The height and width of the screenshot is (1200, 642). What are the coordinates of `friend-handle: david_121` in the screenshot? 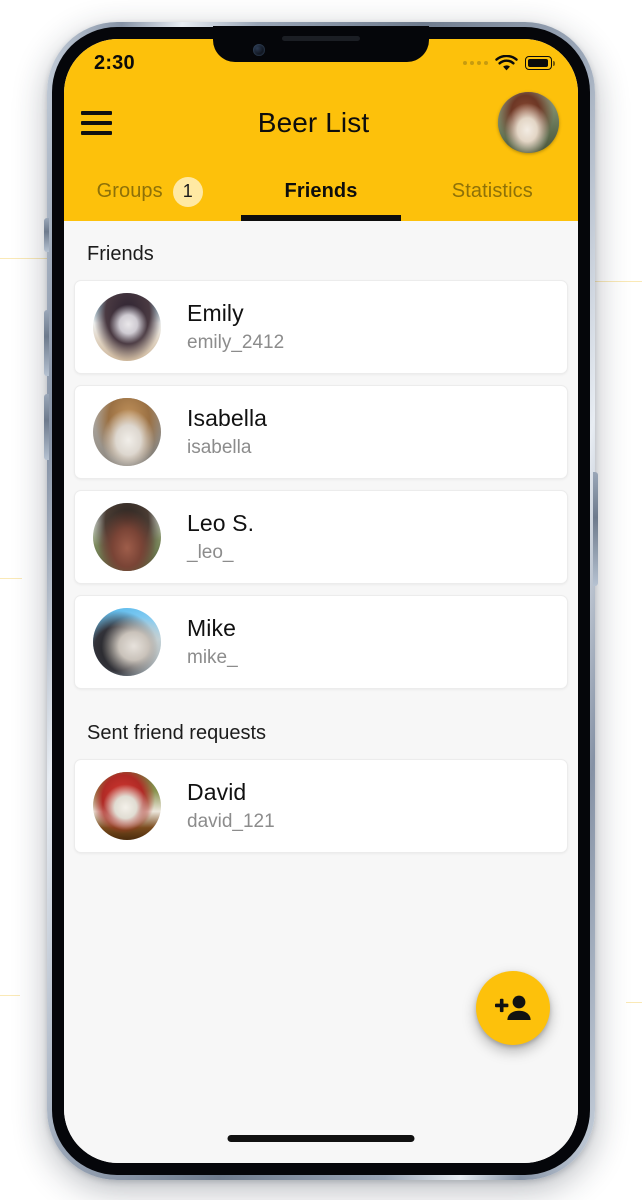 It's located at (231, 821).